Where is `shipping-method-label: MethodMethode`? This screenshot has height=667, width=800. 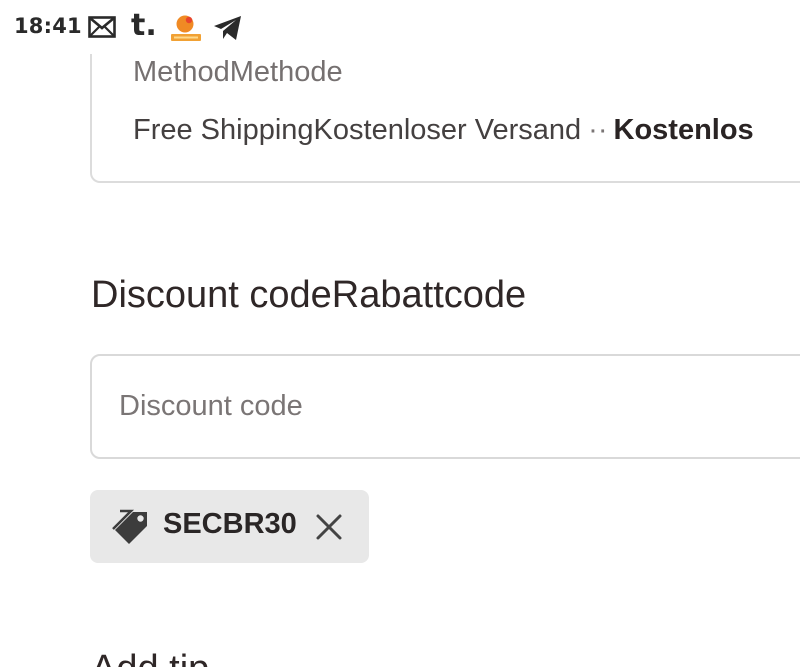 shipping-method-label: MethodMethode is located at coordinates (238, 72).